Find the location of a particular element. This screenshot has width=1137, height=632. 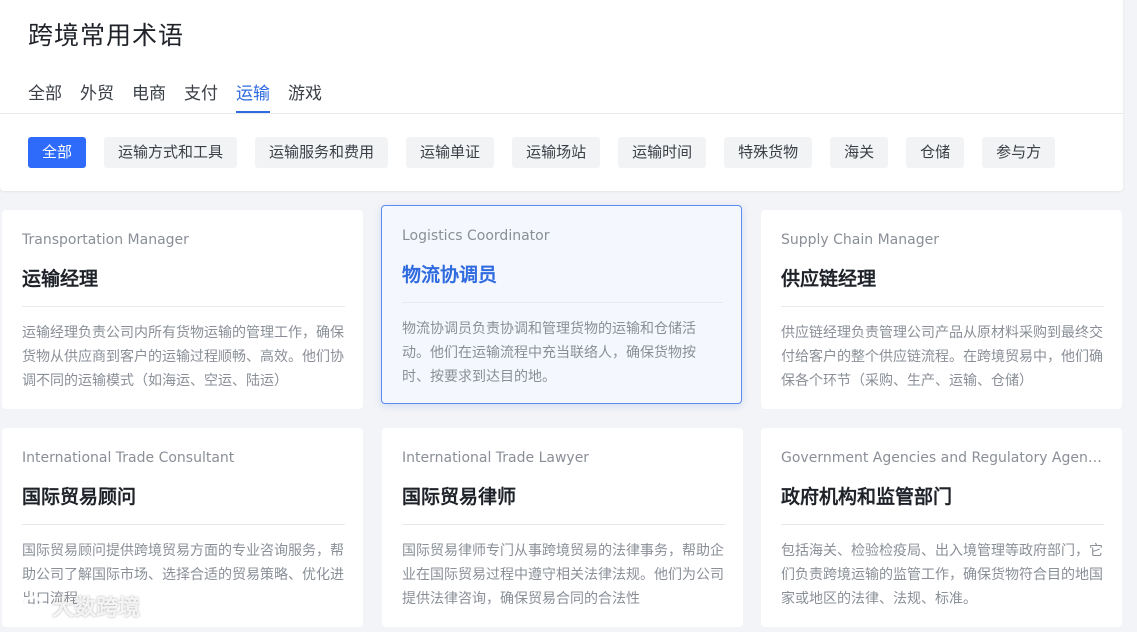

filter-all: 全部 is located at coordinates (57, 152).